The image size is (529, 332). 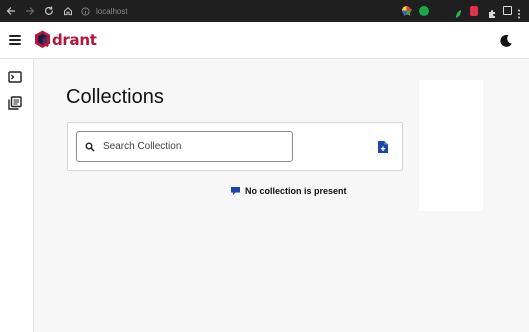 I want to click on reload-icon, so click(x=49, y=11).